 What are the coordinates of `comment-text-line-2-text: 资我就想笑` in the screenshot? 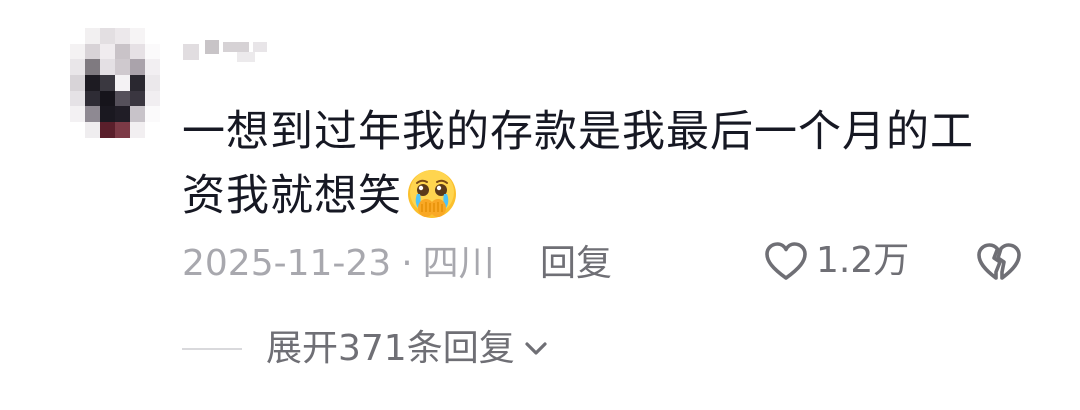 It's located at (292, 196).